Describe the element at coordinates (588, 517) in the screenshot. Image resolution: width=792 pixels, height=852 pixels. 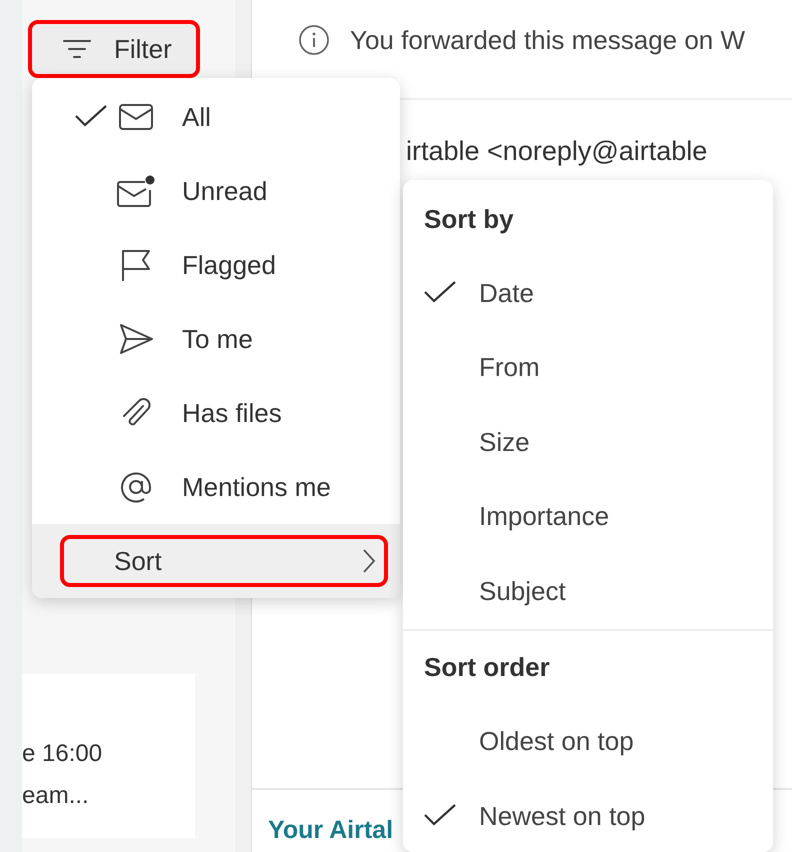
I see `sort-option: Importance` at that location.